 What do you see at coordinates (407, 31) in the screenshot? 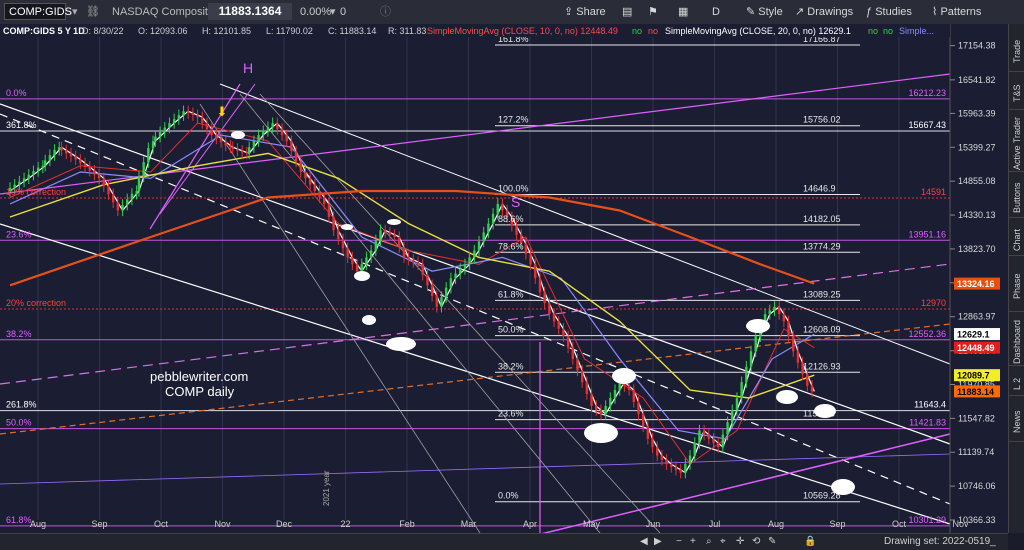
I see `header-field: R: 311.83` at bounding box center [407, 31].